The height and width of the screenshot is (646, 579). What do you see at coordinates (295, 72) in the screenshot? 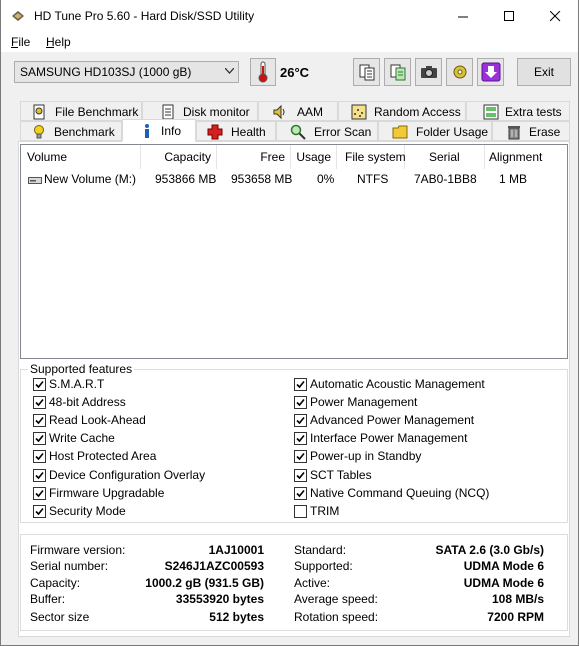
I see `temperature-readout: 26°C` at bounding box center [295, 72].